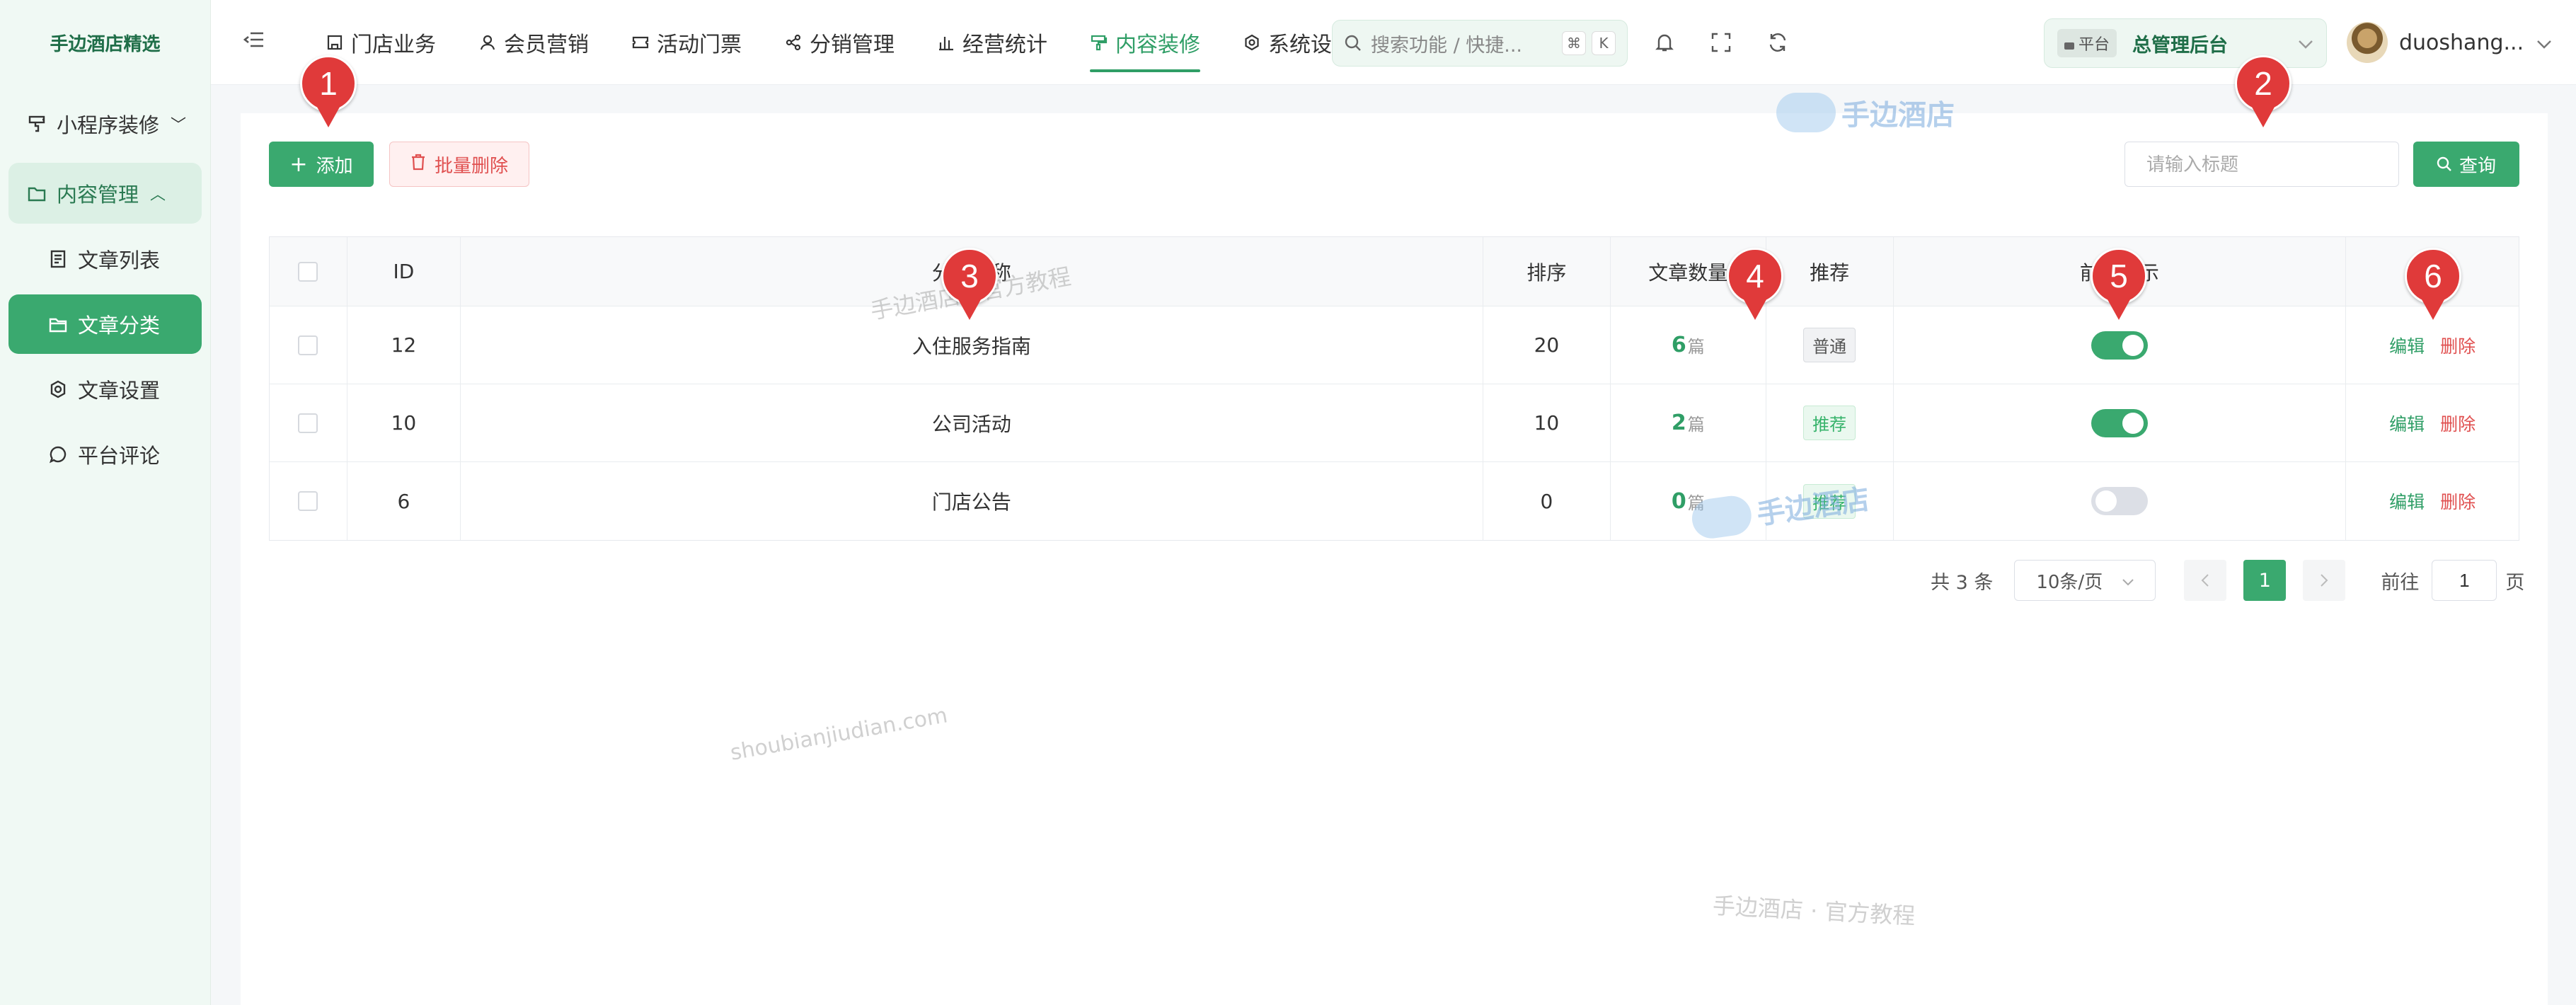 The width and height of the screenshot is (2576, 1005). What do you see at coordinates (2515, 582) in the screenshot?
I see `goto-suffix: 页` at bounding box center [2515, 582].